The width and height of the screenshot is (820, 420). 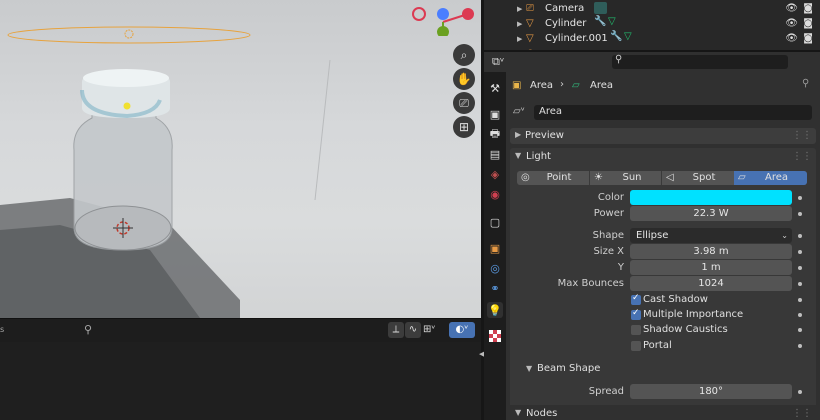 I want to click on light-type-sun: ☀ Sun, so click(x=625, y=178).